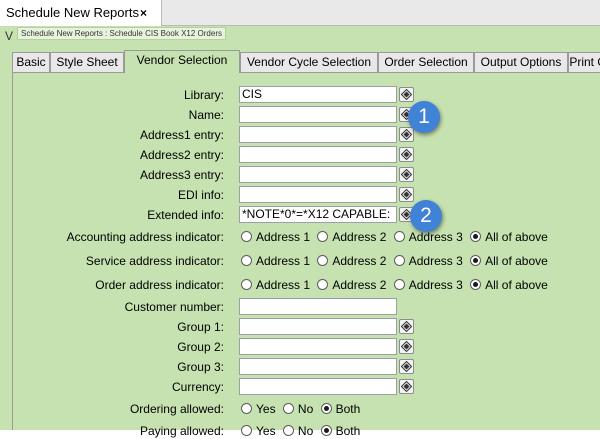  Describe the element at coordinates (275, 237) in the screenshot. I see `accounting-address1-option: Address 1` at that location.